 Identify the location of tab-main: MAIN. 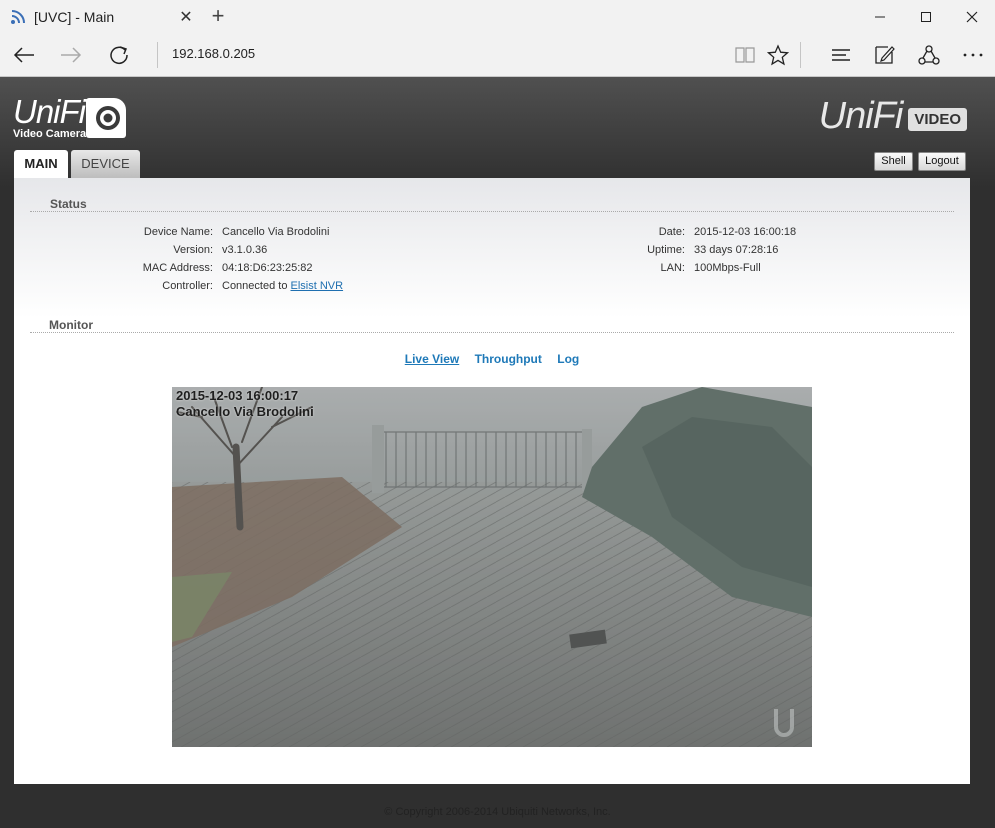
(41, 164).